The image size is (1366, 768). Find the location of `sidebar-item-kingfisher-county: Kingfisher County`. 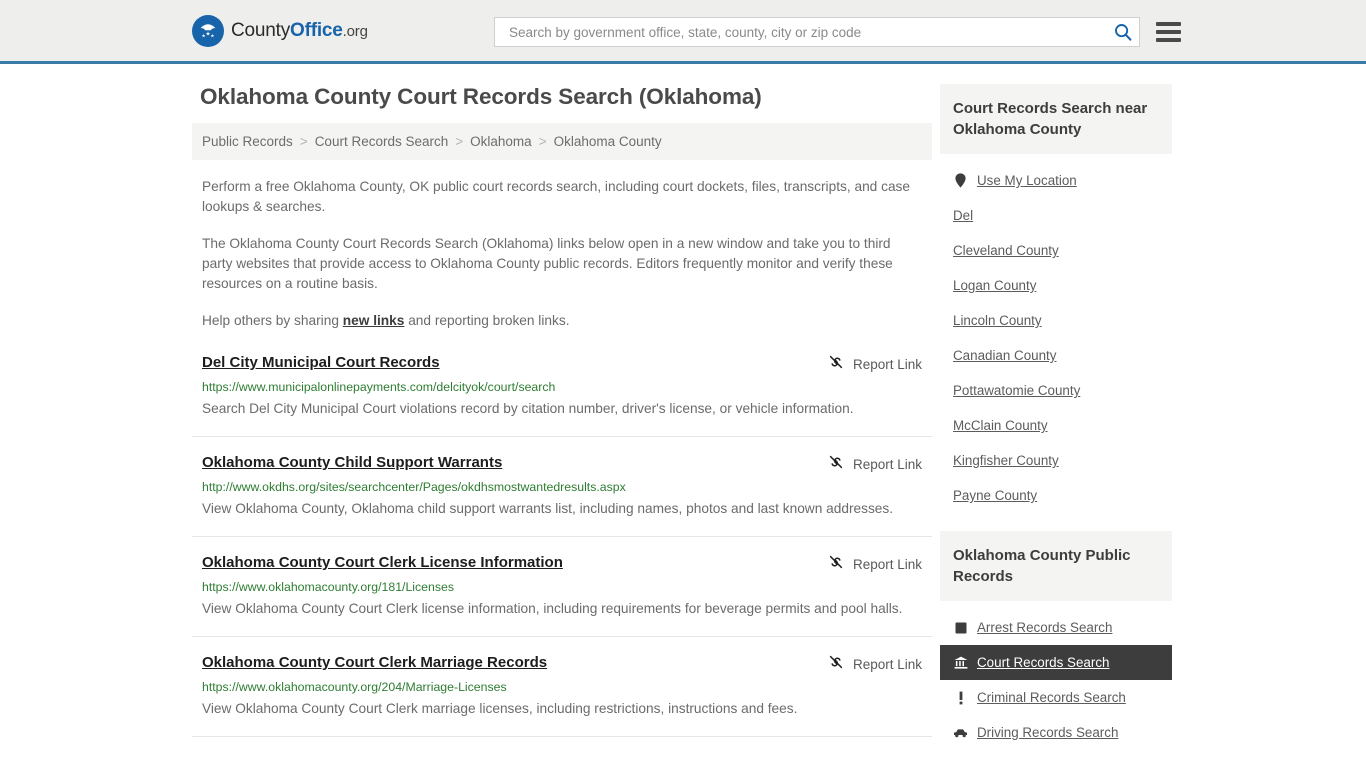

sidebar-item-kingfisher-county: Kingfisher County is located at coordinates (1056, 460).